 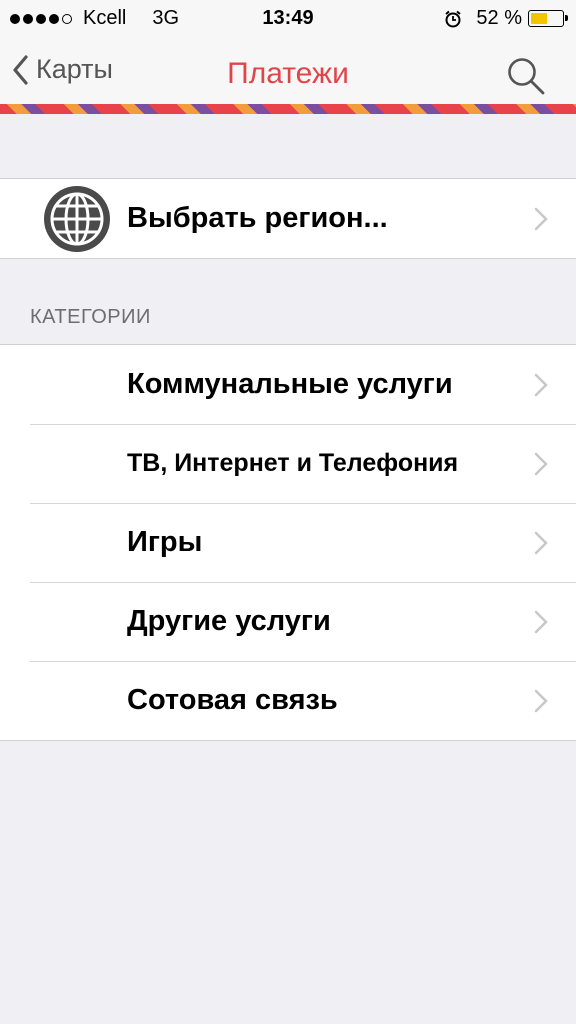 What do you see at coordinates (548, 18) in the screenshot?
I see `battery-icon` at bounding box center [548, 18].